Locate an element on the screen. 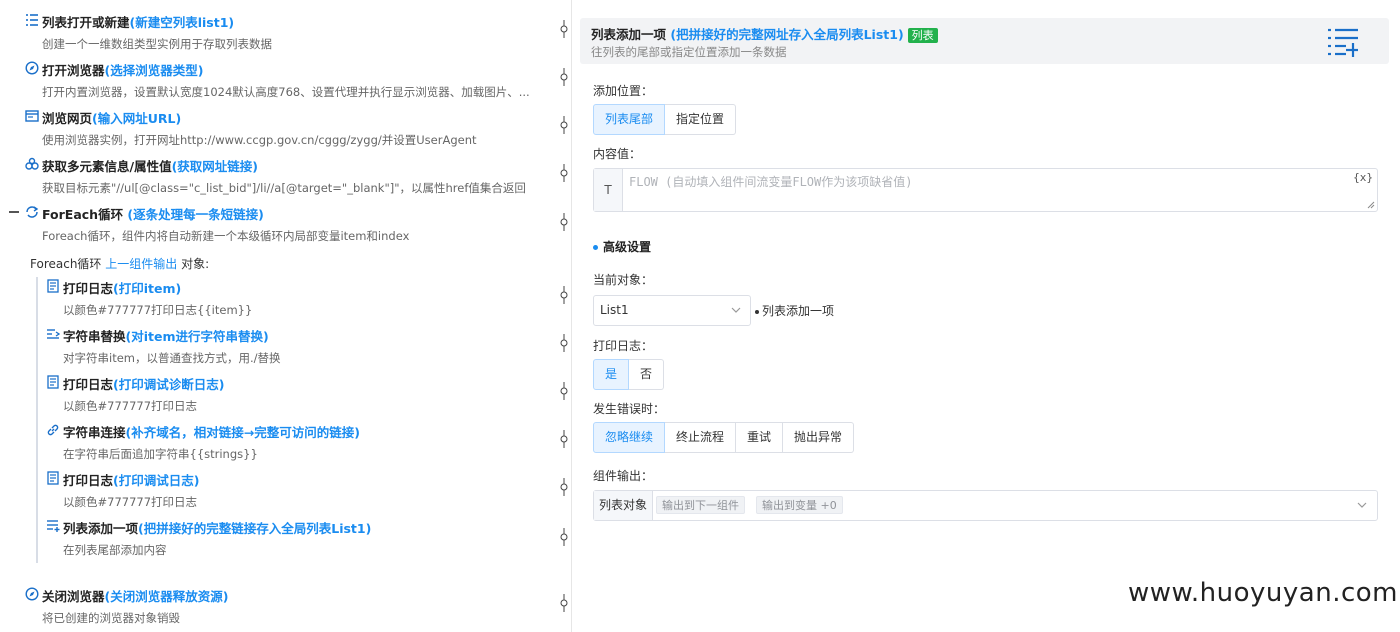 Image resolution: width=1400 pixels, height=632 pixels. replace-icon is located at coordinates (53, 334).